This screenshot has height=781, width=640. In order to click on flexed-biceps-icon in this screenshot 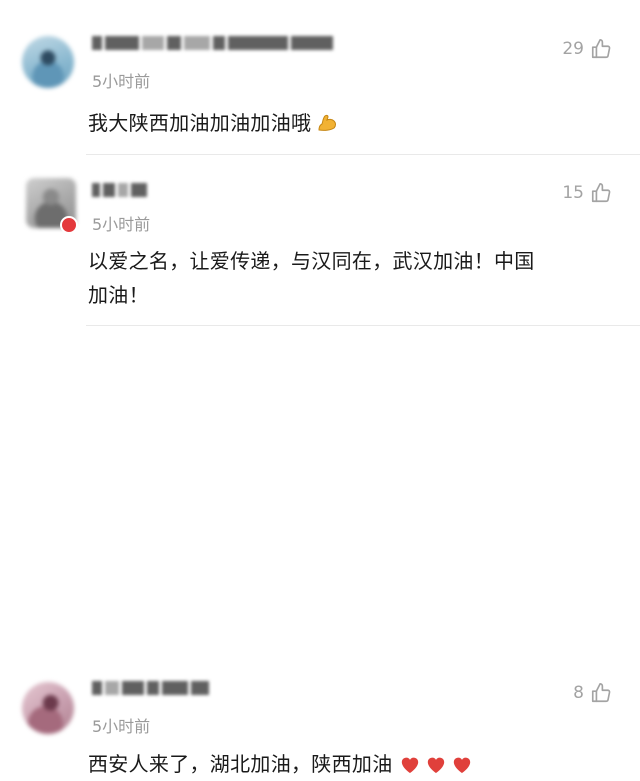, I will do `click(327, 127)`.